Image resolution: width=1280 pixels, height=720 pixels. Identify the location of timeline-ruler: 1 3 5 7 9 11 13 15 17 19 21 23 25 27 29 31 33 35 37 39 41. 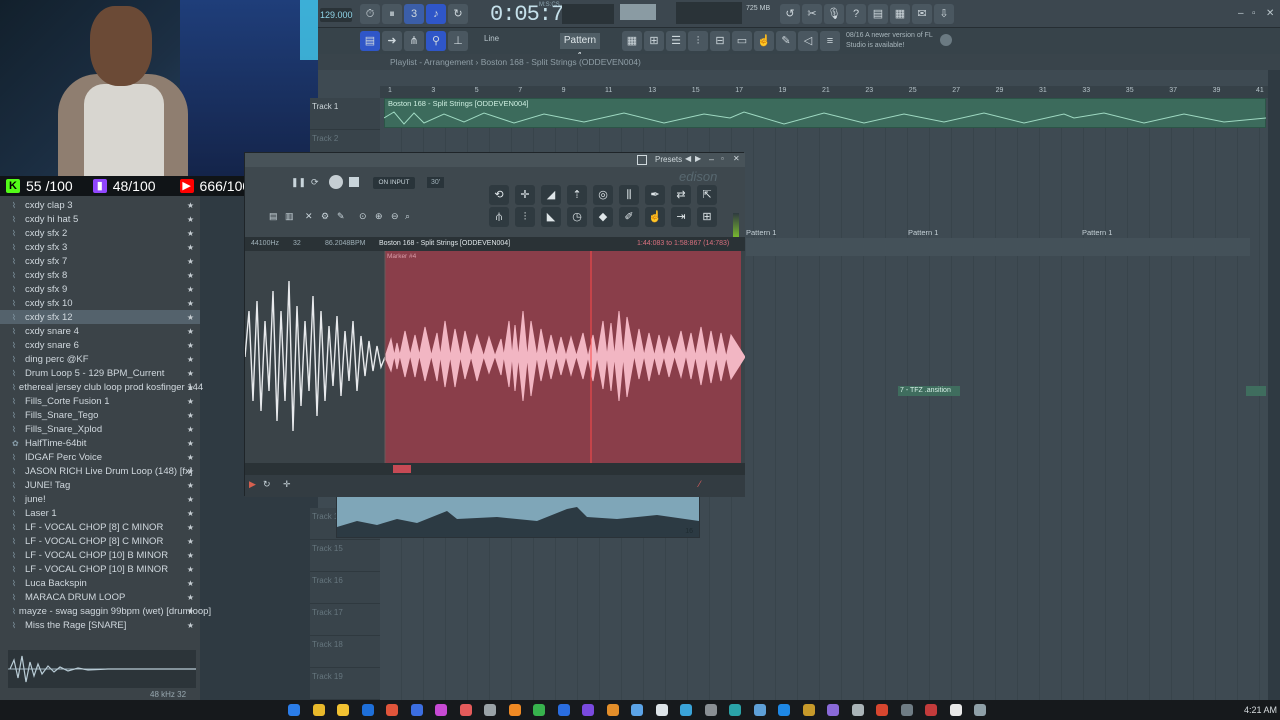
(824, 92).